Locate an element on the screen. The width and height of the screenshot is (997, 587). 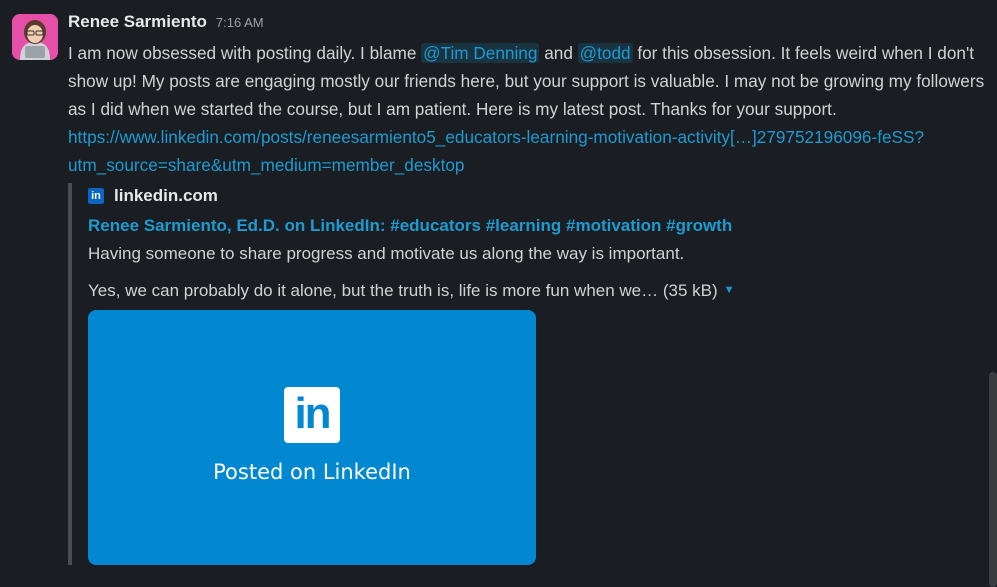
avatar-image is located at coordinates (35, 37).